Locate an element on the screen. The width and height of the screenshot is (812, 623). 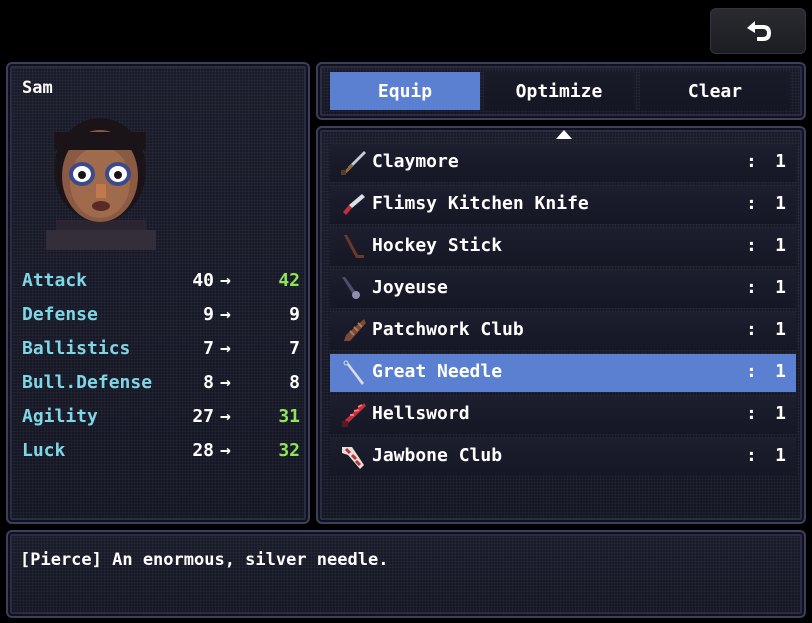
item-name: Claymore is located at coordinates (415, 161).